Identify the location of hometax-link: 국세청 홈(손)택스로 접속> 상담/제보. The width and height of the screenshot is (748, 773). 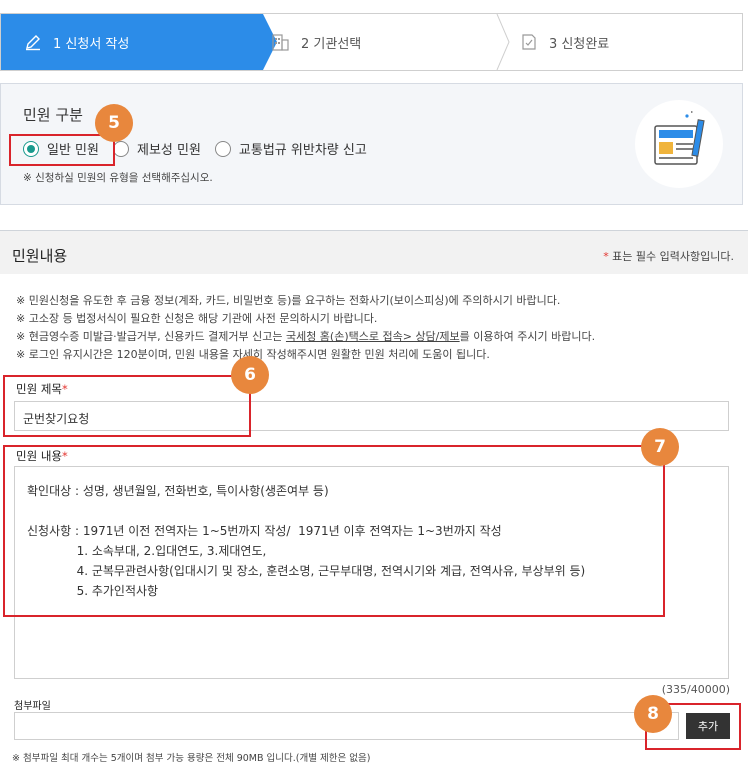
(373, 336).